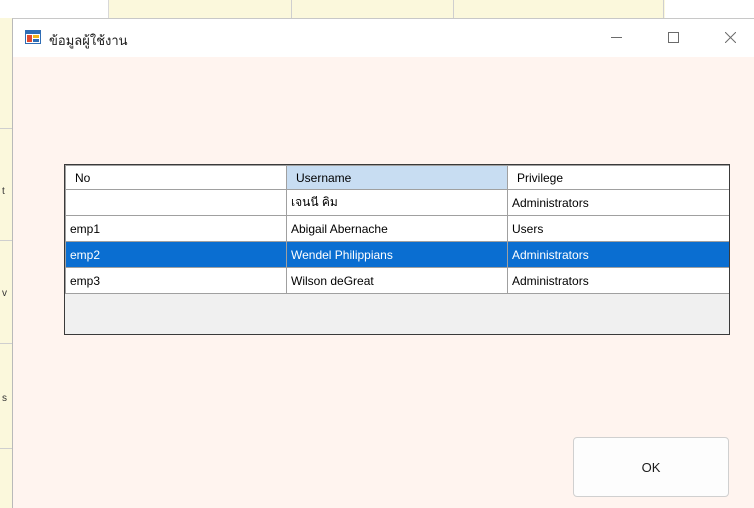  I want to click on maximize-button, so click(673, 38).